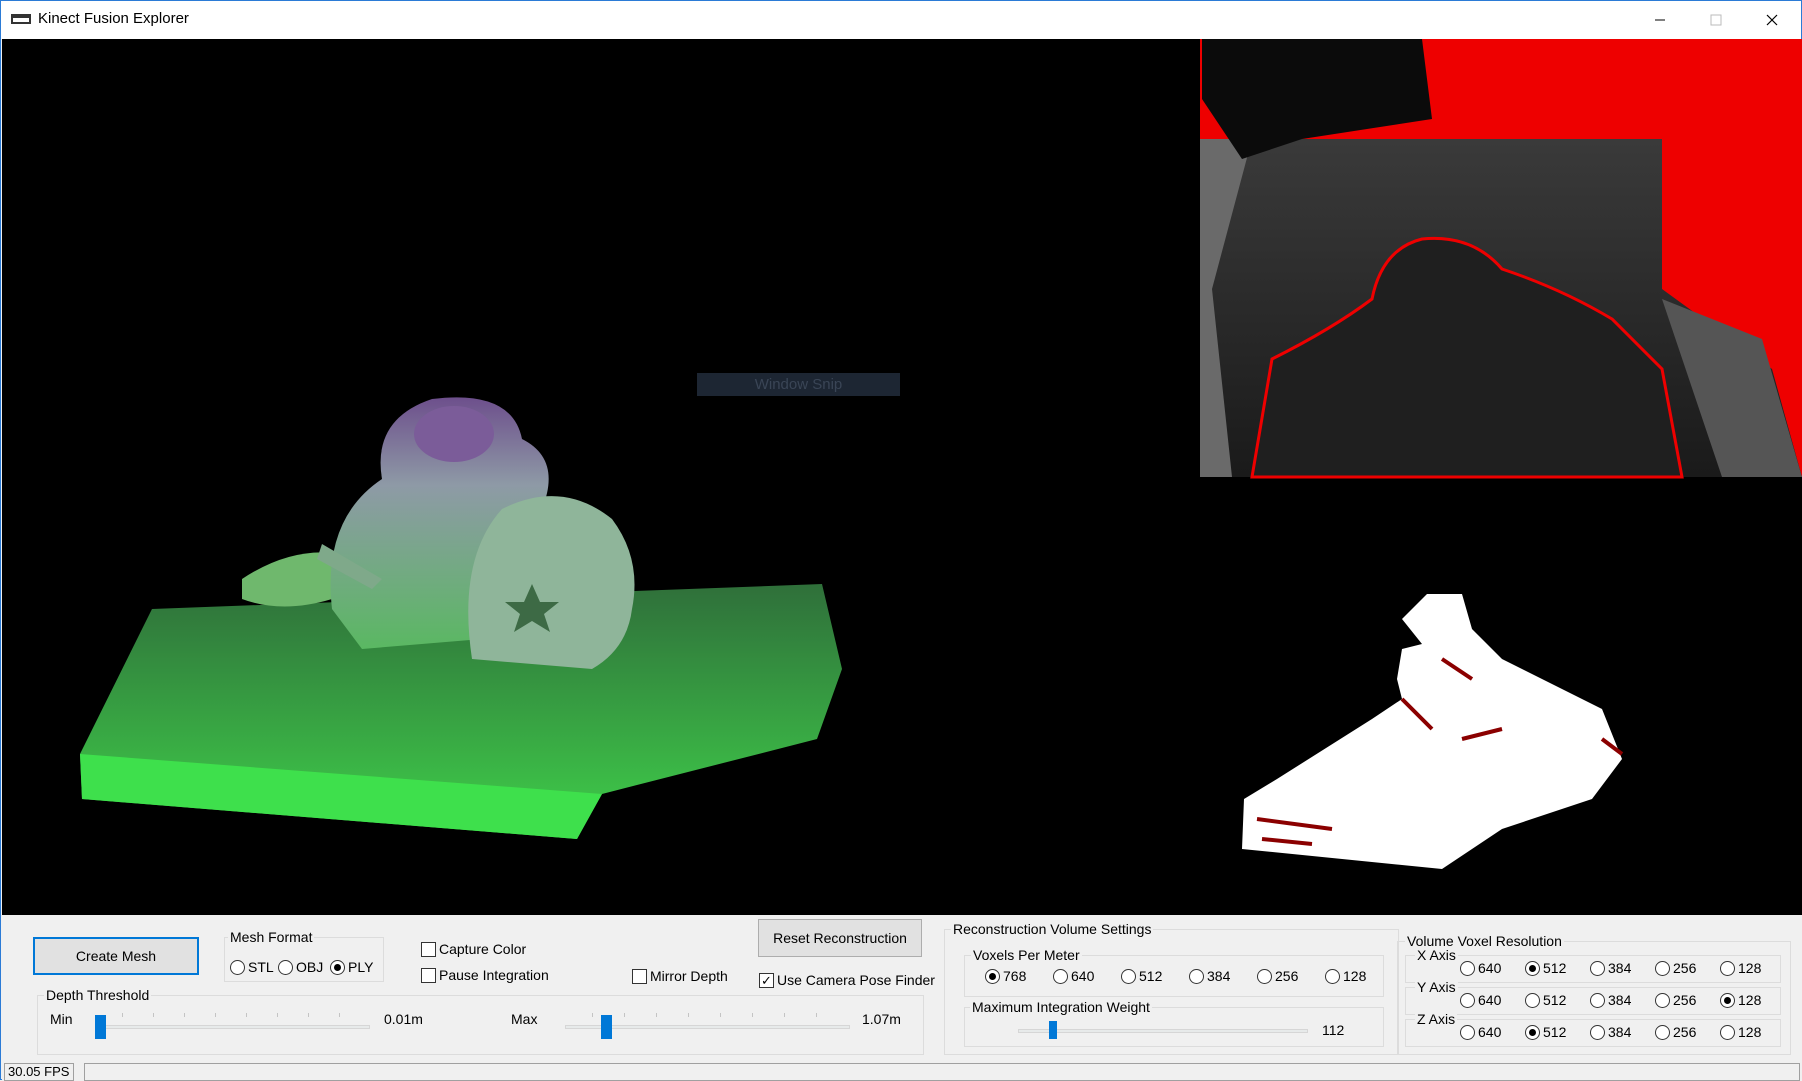 This screenshot has height=1081, width=1802. What do you see at coordinates (1436, 1019) in the screenshot?
I see `z-axis-label: Z Axis` at bounding box center [1436, 1019].